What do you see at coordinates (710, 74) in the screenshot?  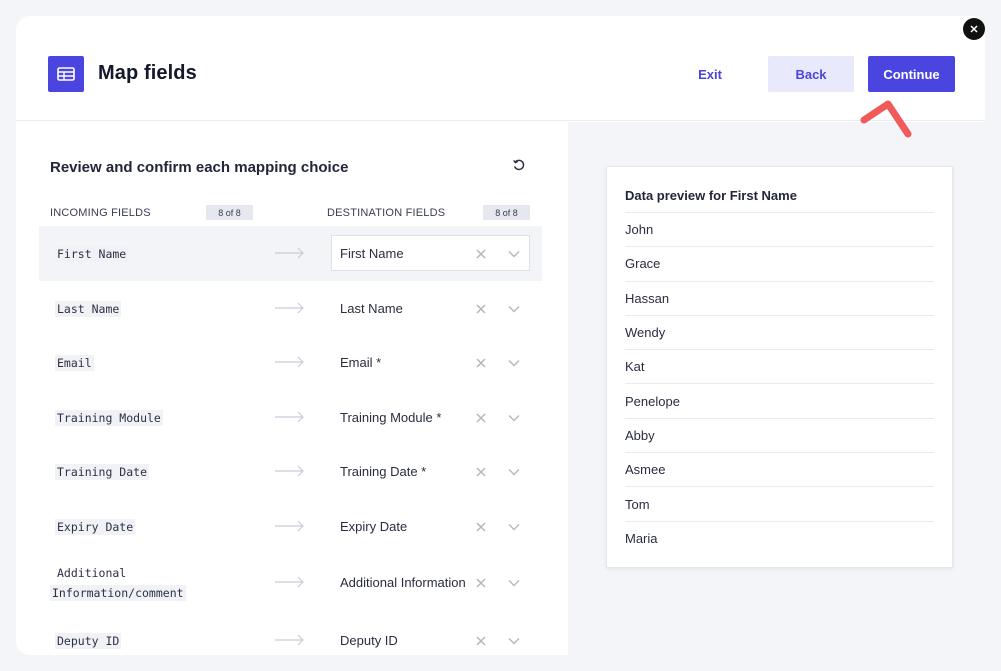 I see `exit-button: Exit` at bounding box center [710, 74].